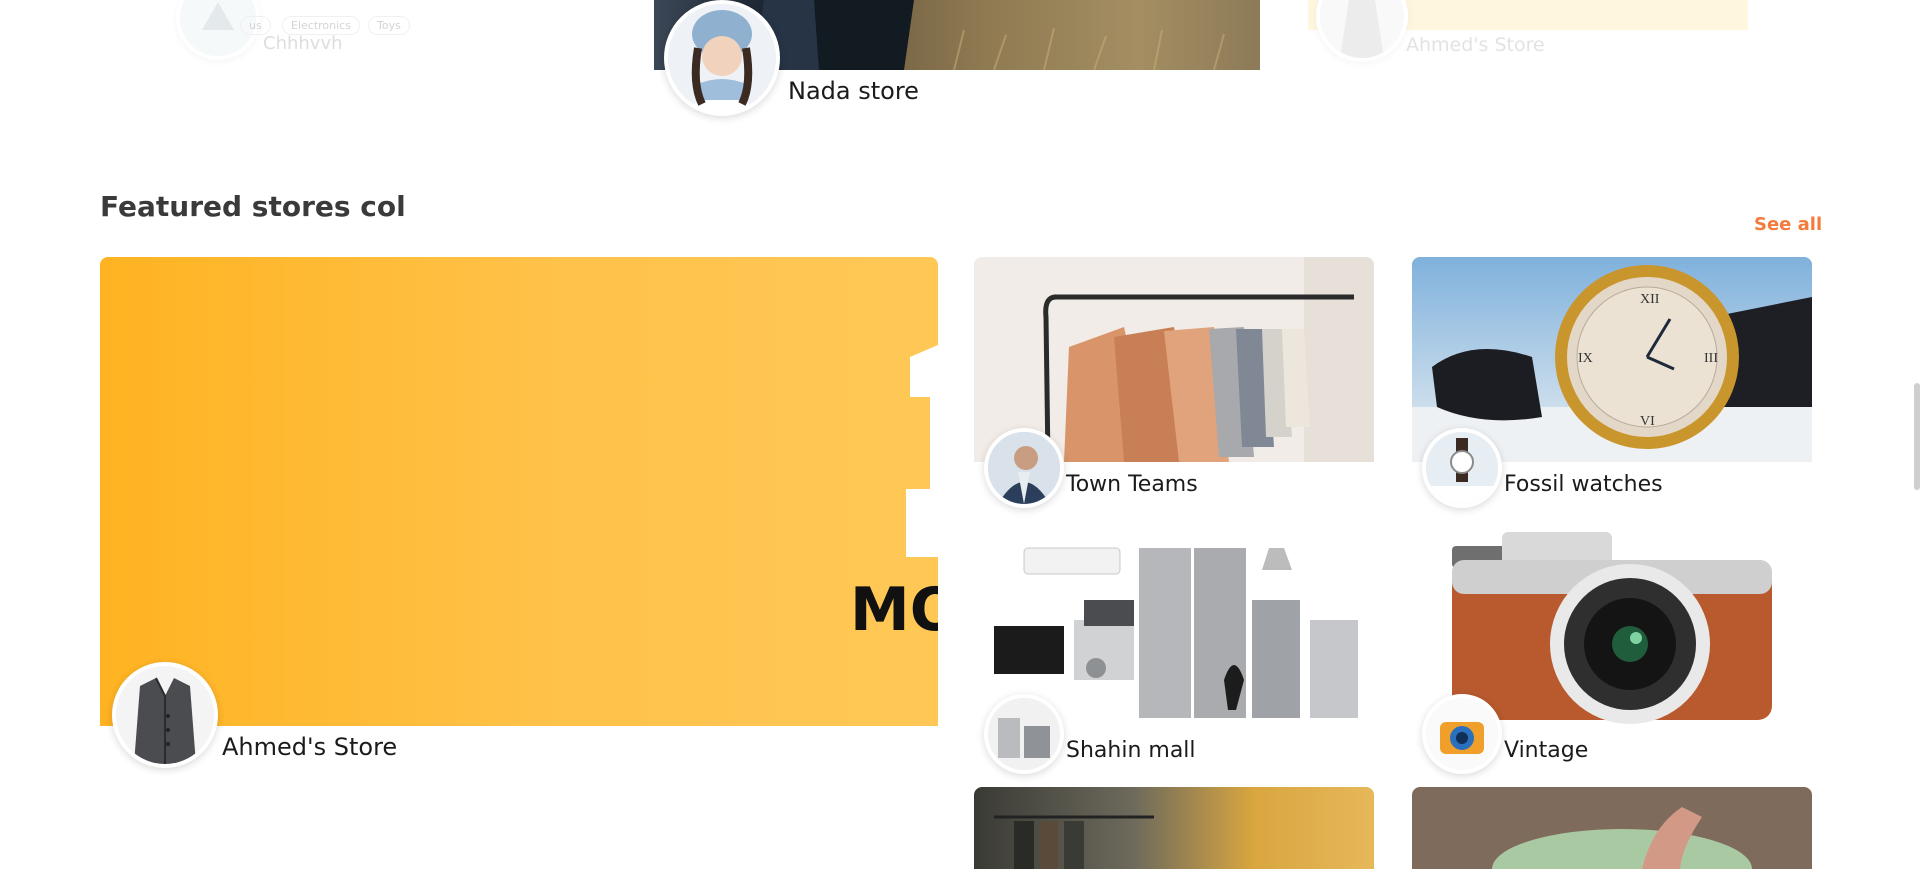 The height and width of the screenshot is (869, 1920). What do you see at coordinates (1131, 750) in the screenshot?
I see `store-name: Shahin mall` at bounding box center [1131, 750].